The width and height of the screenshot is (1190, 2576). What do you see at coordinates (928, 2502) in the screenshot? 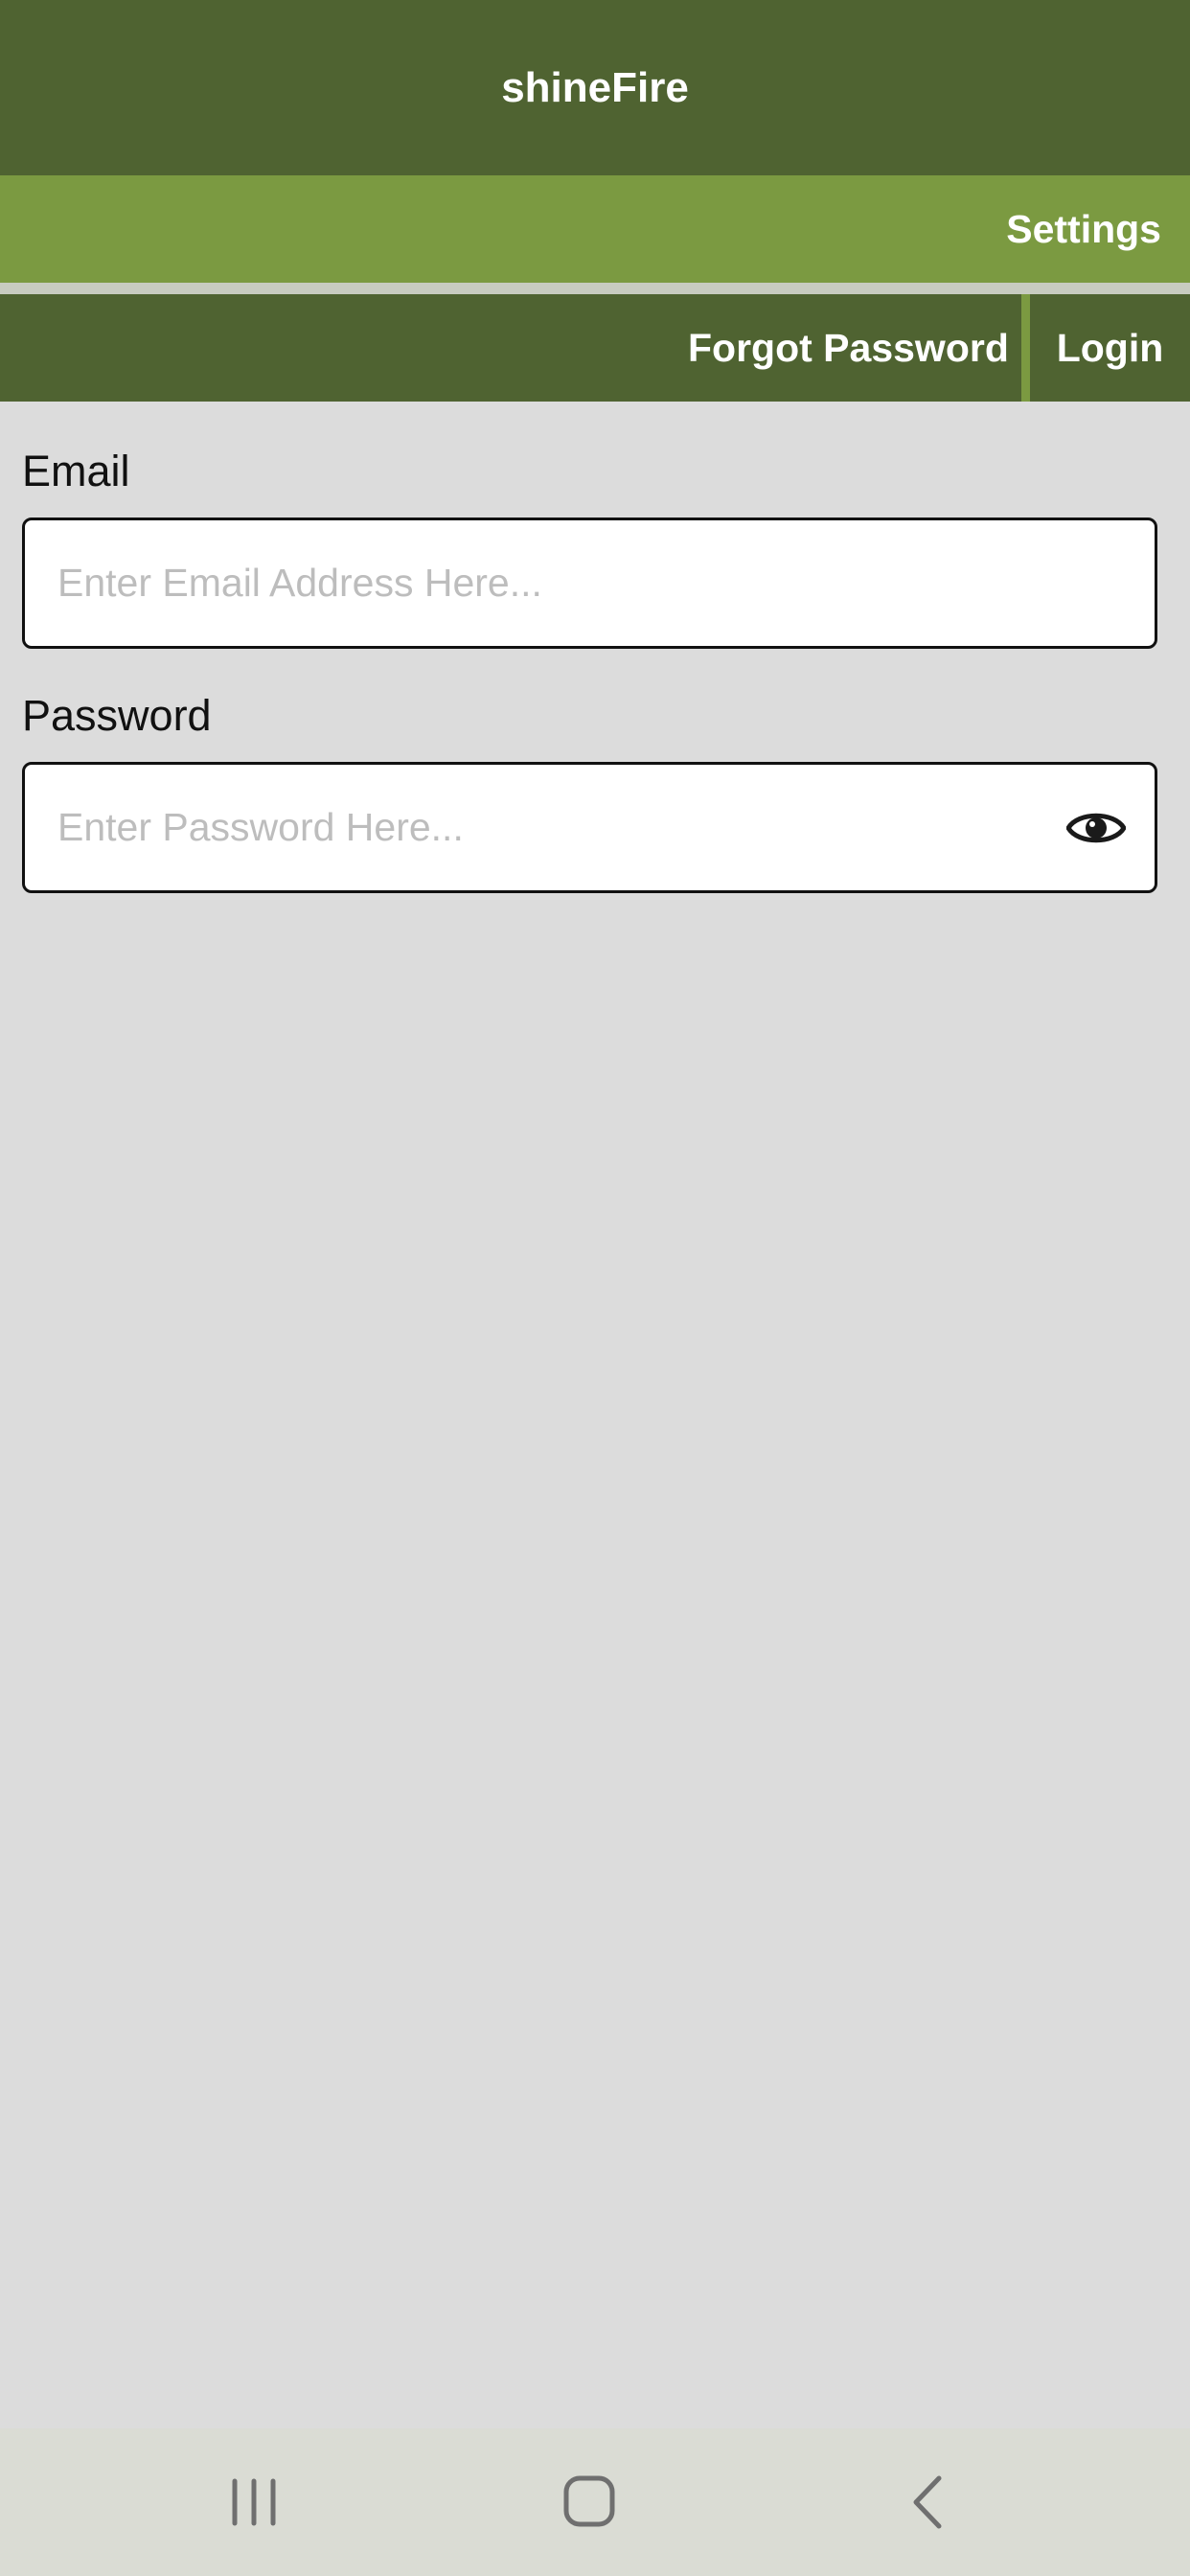
I see `back-icon` at bounding box center [928, 2502].